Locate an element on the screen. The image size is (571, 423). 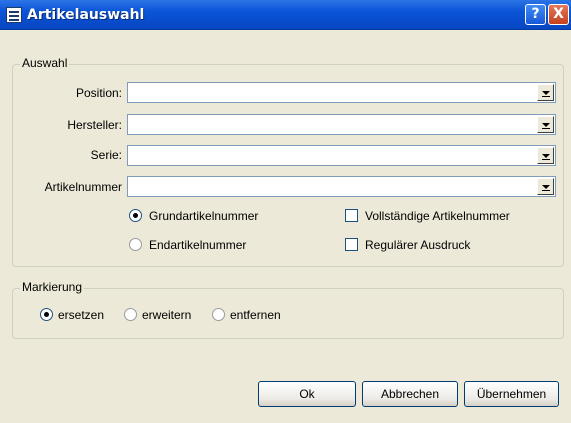
hersteller-label: Hersteller: is located at coordinates (94, 125).